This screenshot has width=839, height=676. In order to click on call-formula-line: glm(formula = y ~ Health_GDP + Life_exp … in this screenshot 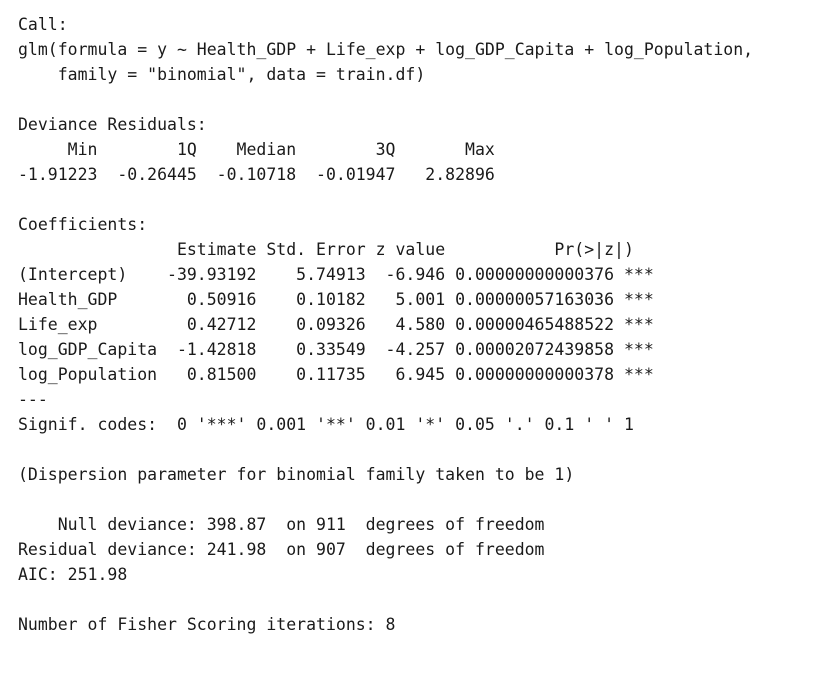, I will do `click(386, 49)`.